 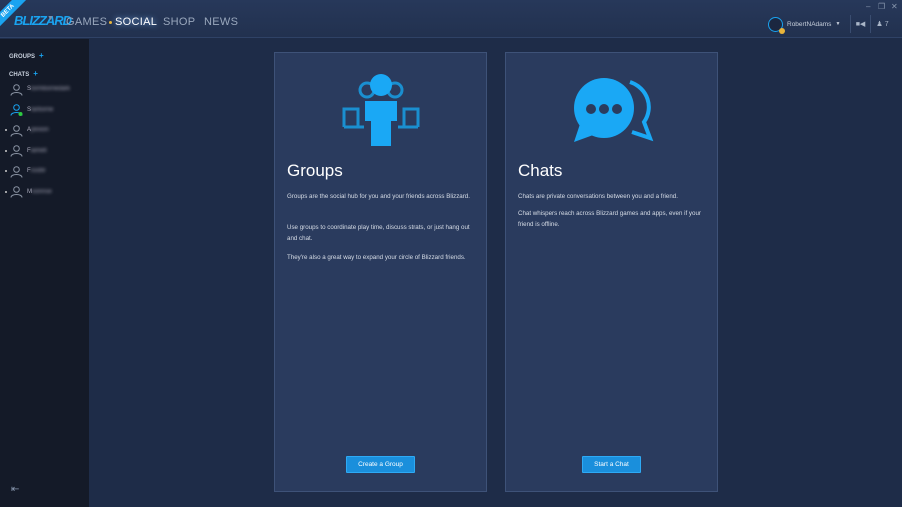 I want to click on groups-title: Groups, so click(x=315, y=170).